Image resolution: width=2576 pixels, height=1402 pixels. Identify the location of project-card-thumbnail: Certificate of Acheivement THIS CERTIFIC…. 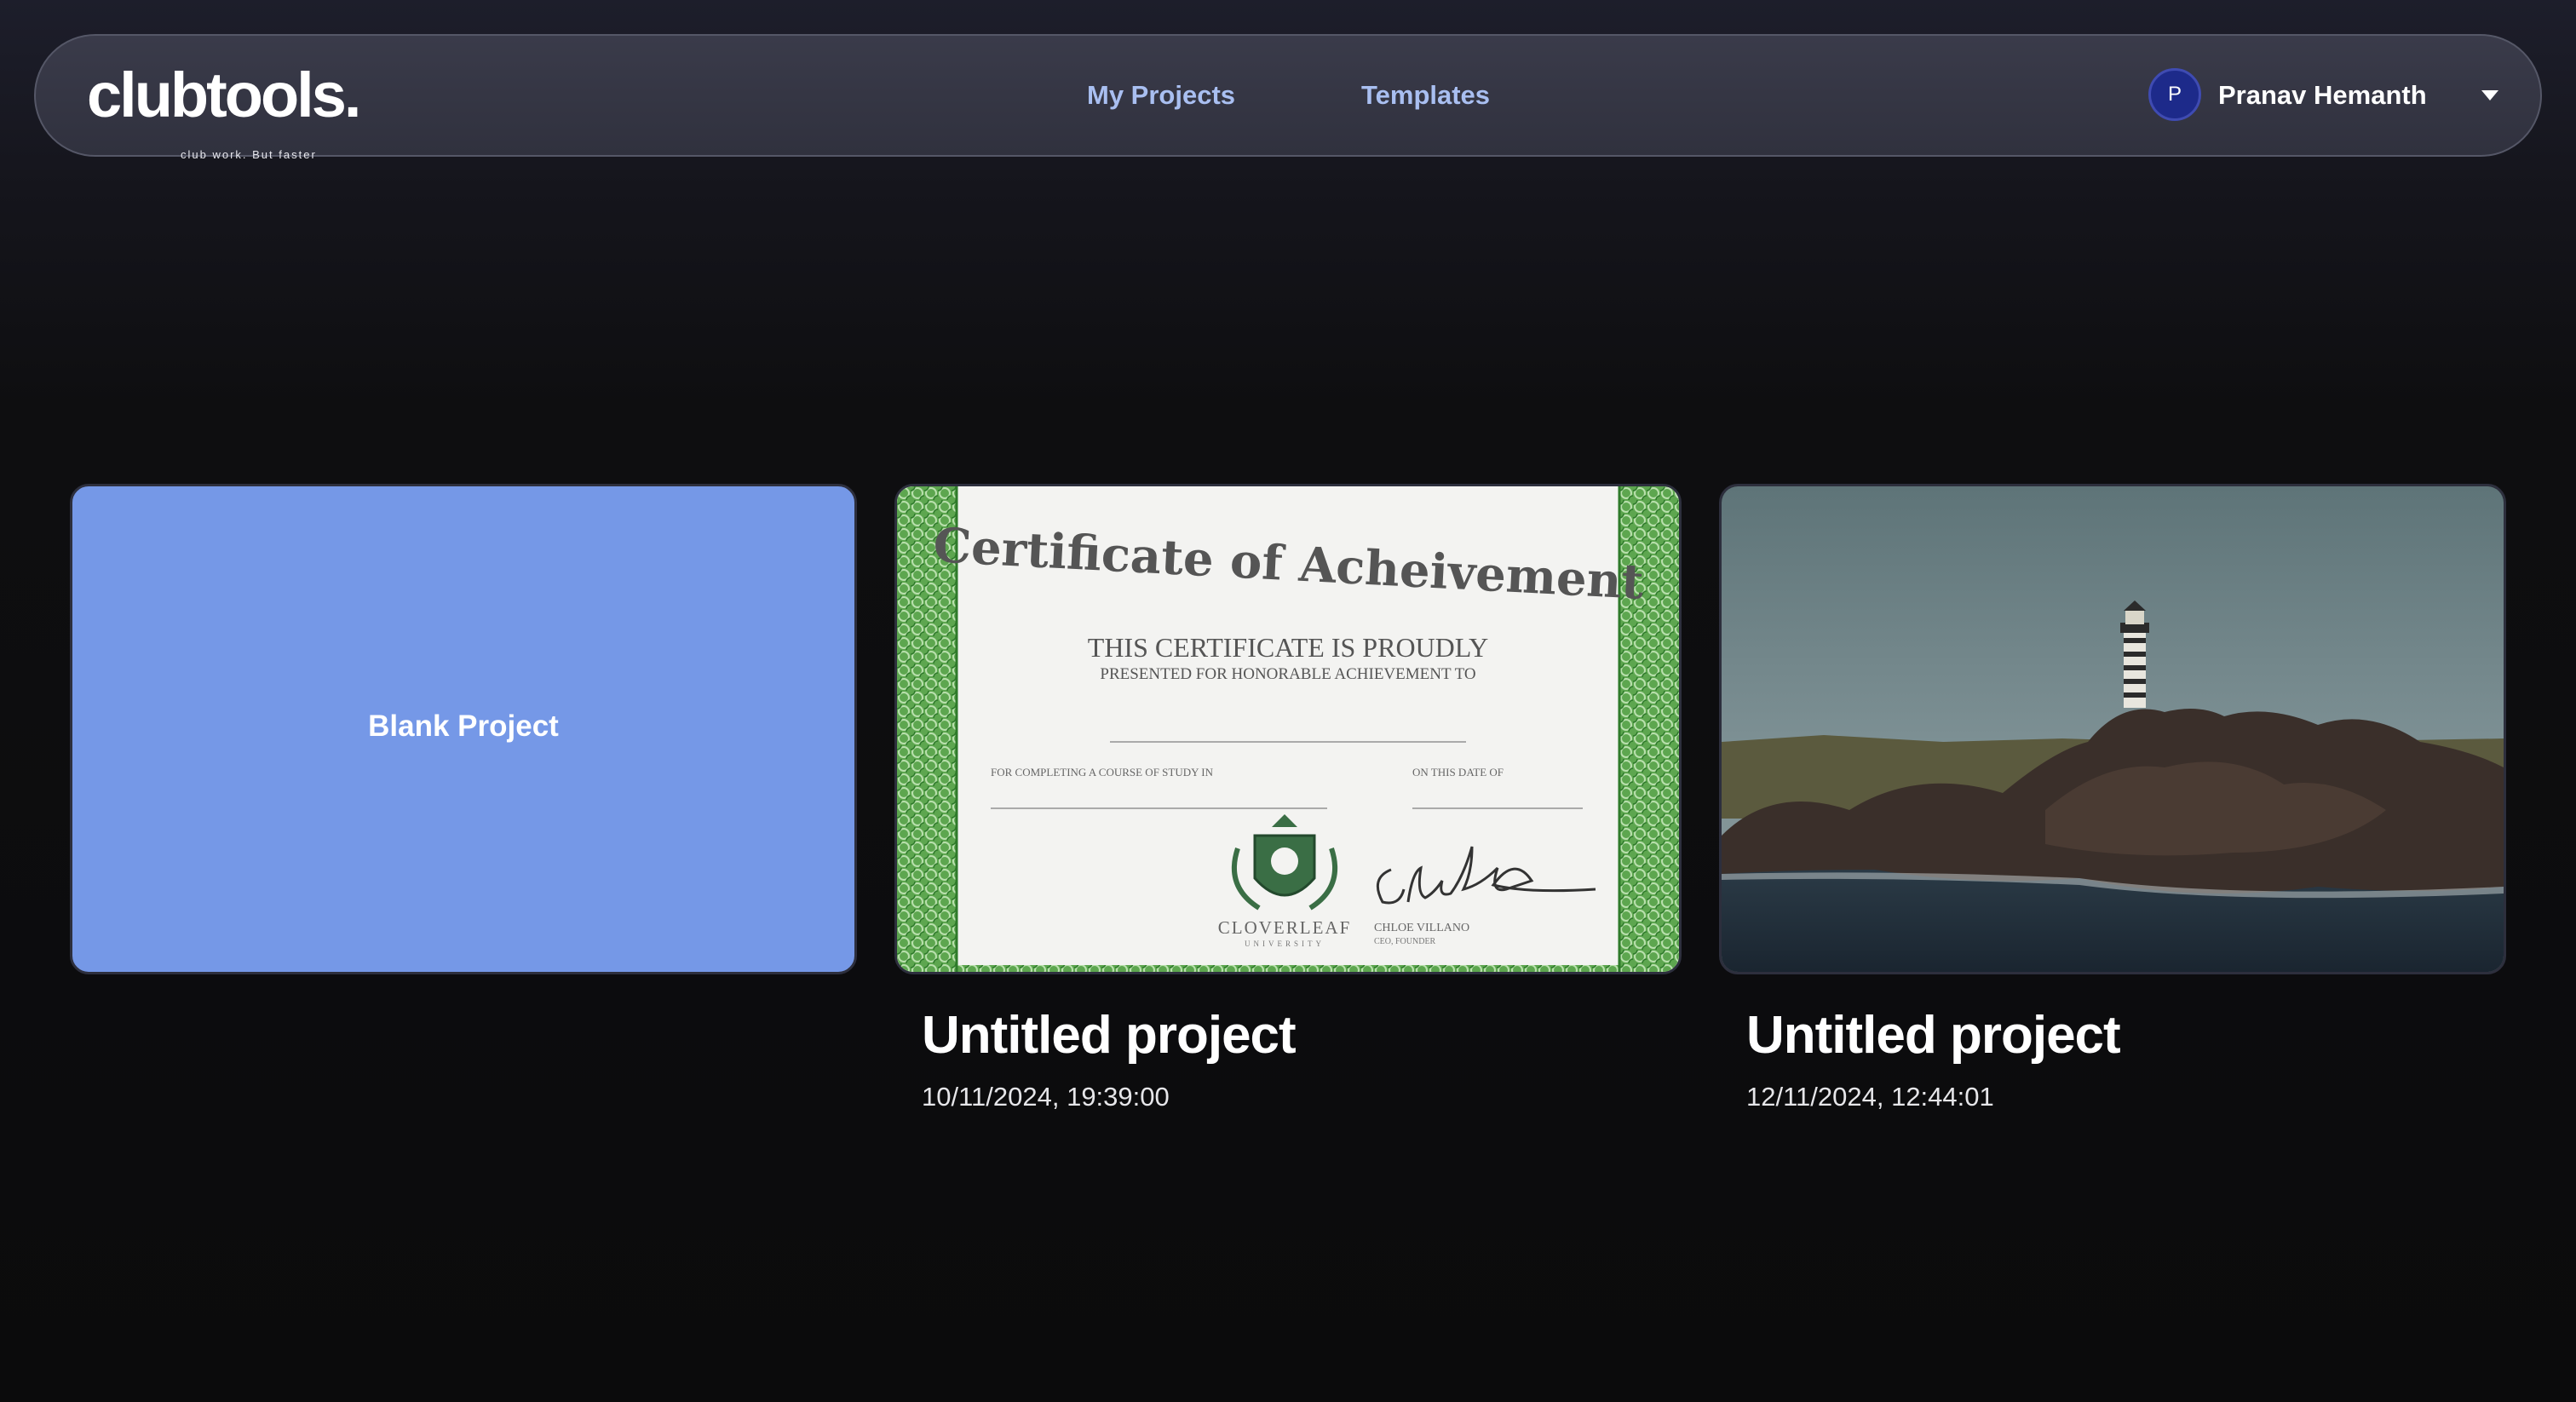
(1288, 729).